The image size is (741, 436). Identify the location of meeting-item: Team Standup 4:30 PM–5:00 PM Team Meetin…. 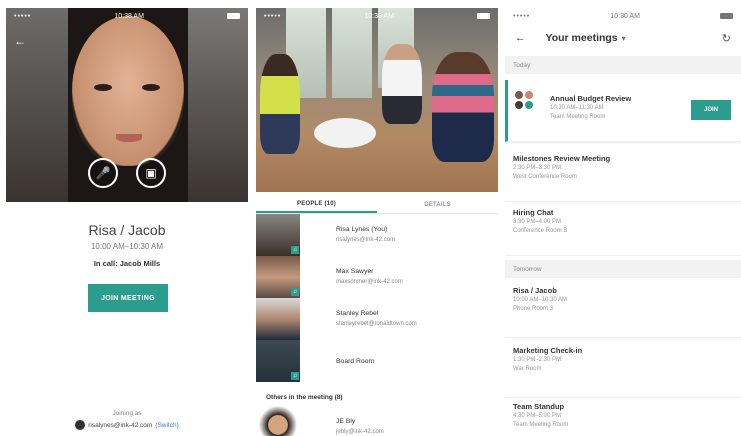
(623, 417).